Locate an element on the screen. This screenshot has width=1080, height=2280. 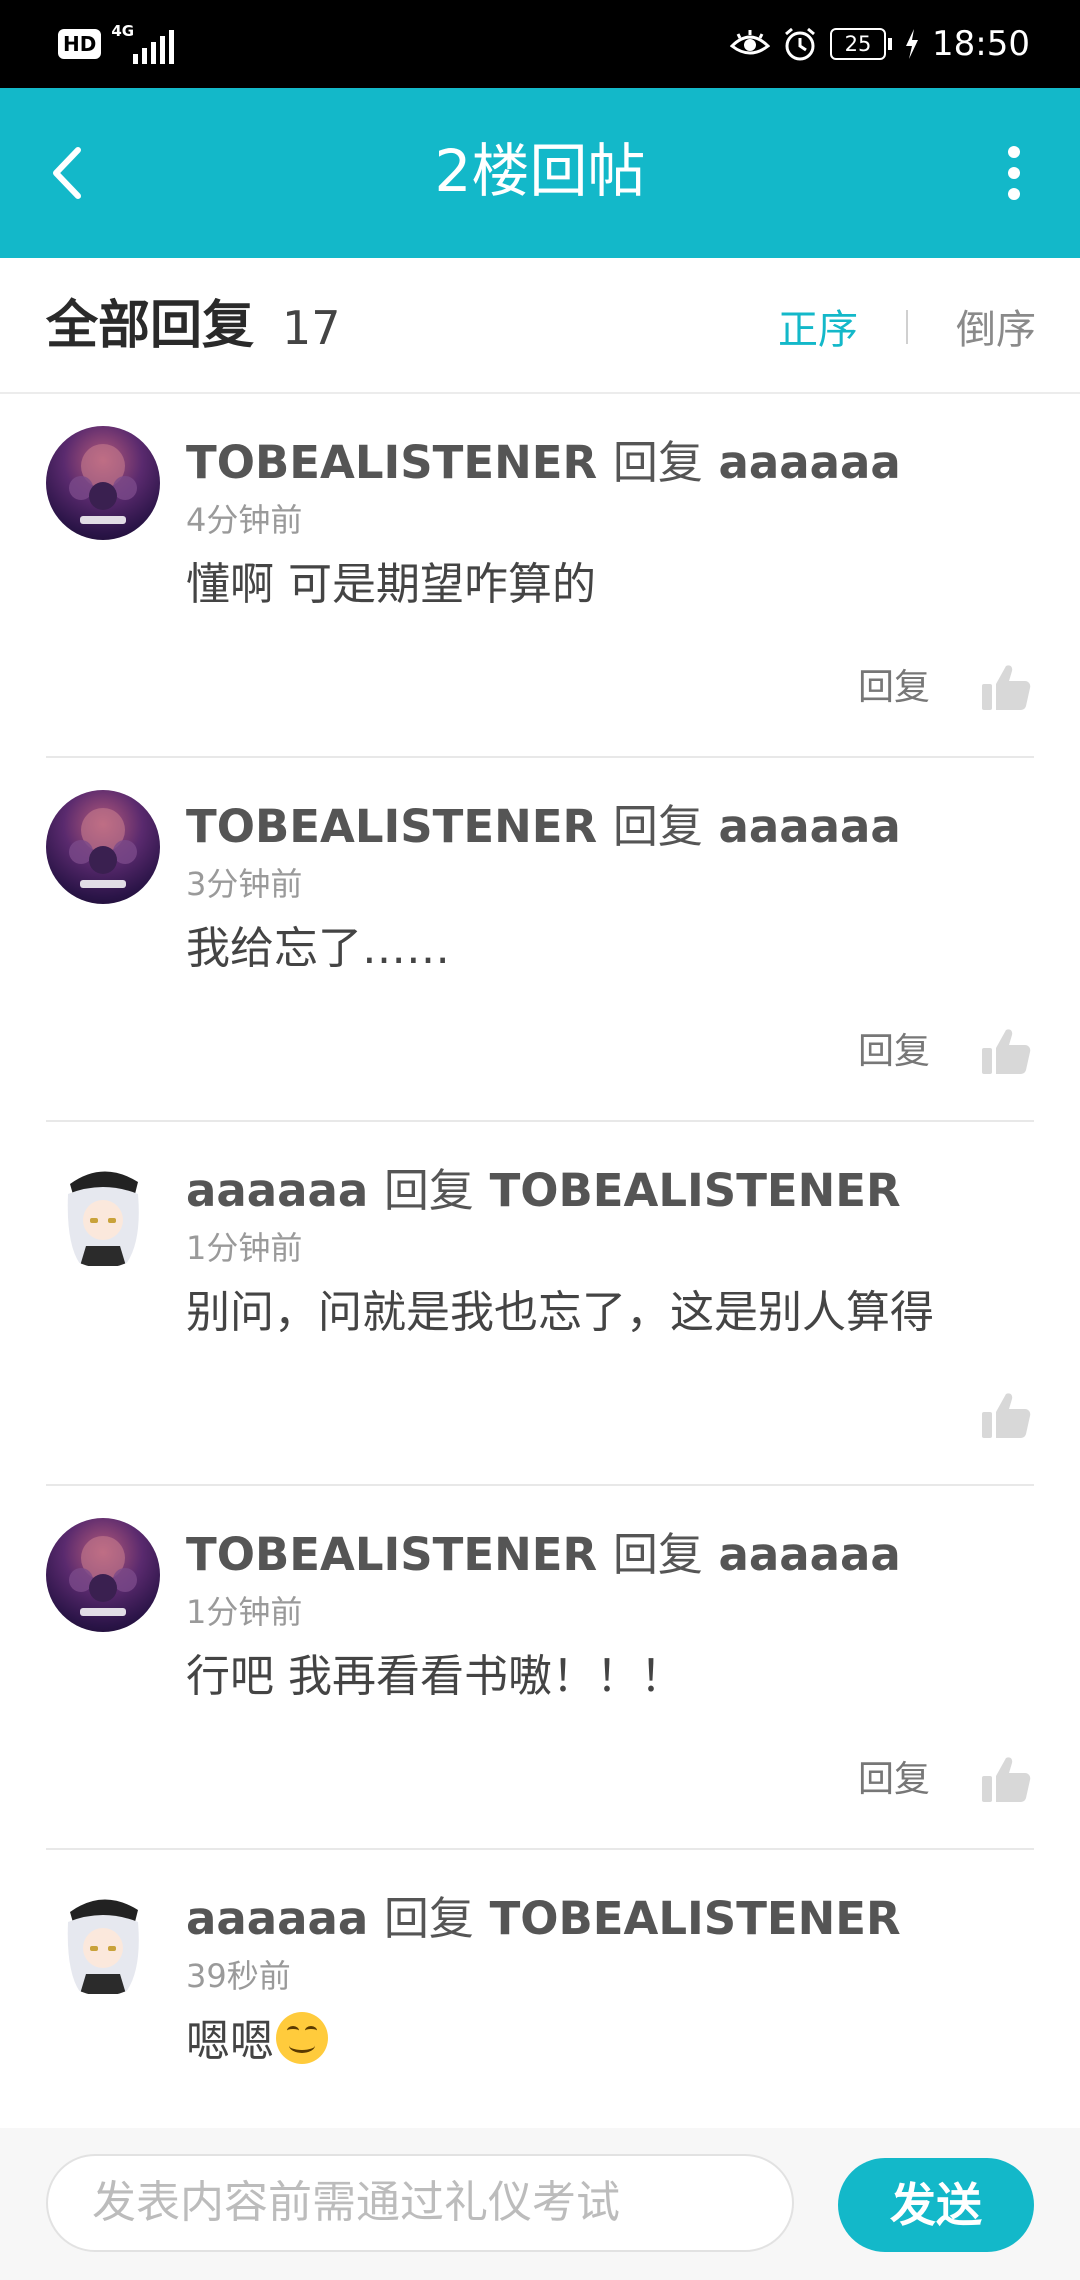
app-bar: 2楼回帖 is located at coordinates (540, 173).